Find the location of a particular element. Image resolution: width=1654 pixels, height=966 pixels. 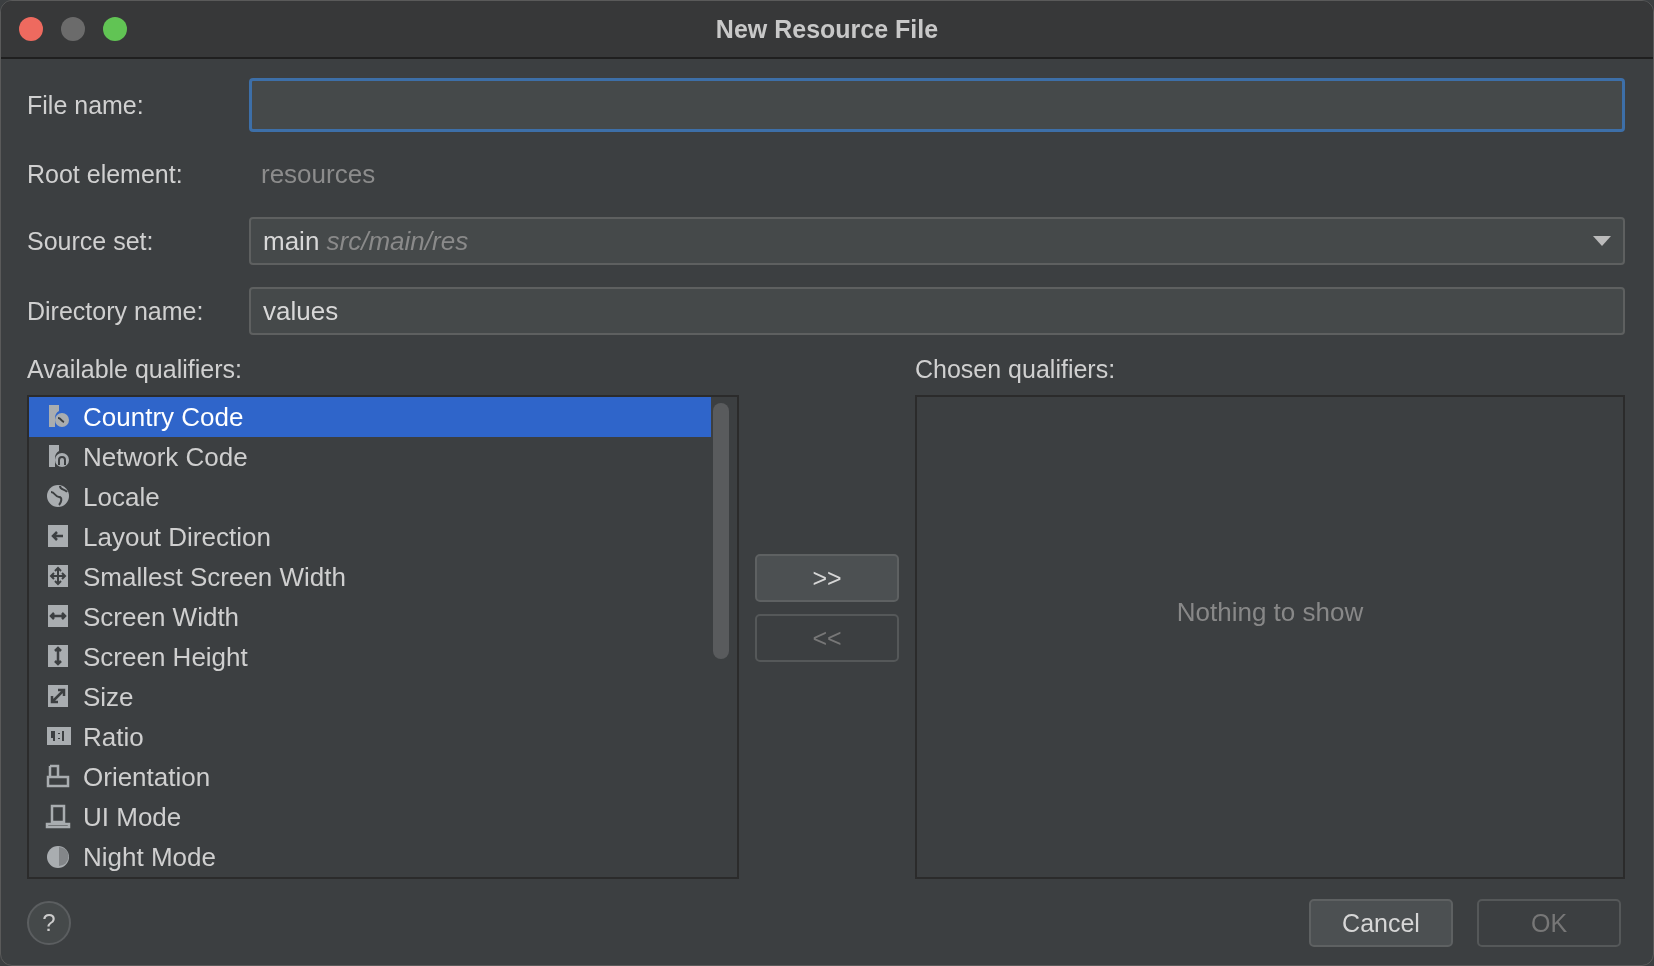

field-label: Source set: is located at coordinates (91, 241).